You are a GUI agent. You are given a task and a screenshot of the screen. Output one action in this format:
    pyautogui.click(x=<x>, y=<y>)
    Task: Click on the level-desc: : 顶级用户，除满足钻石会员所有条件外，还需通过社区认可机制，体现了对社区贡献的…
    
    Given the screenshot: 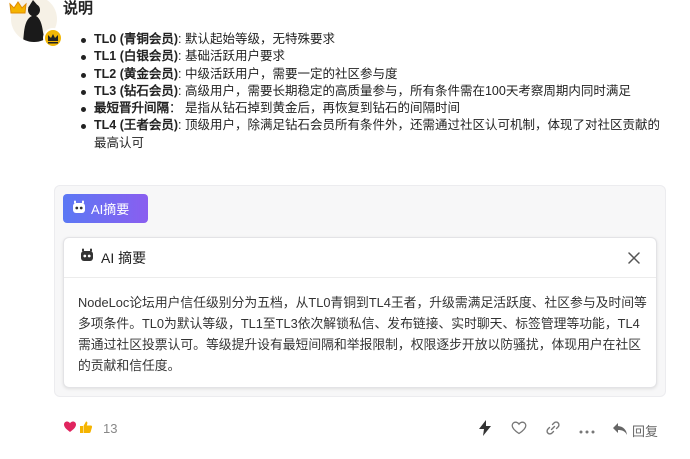 What is the action you would take?
    pyautogui.click(x=377, y=134)
    